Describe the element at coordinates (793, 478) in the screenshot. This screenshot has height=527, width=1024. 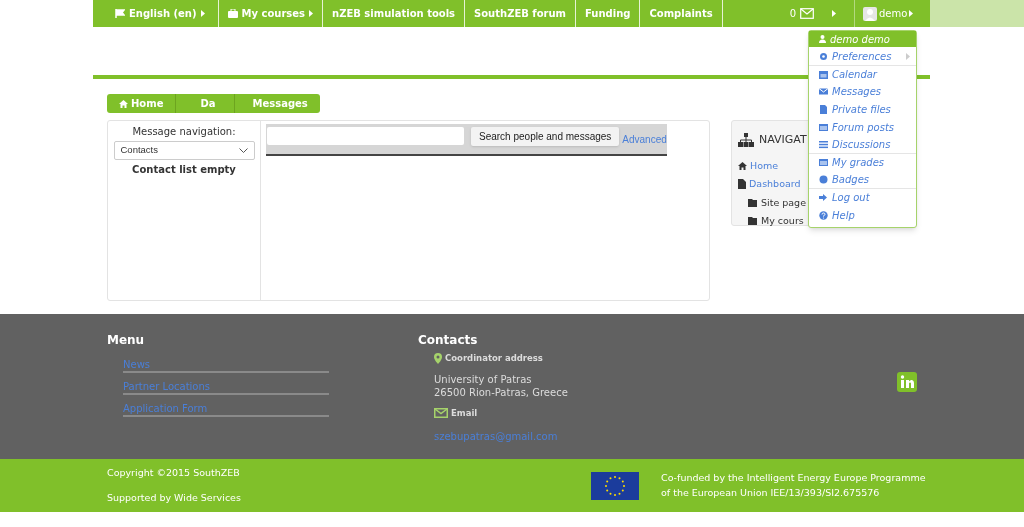
I see `funding-text: Co-funded by the Intelligent Energy Europe Programme` at that location.